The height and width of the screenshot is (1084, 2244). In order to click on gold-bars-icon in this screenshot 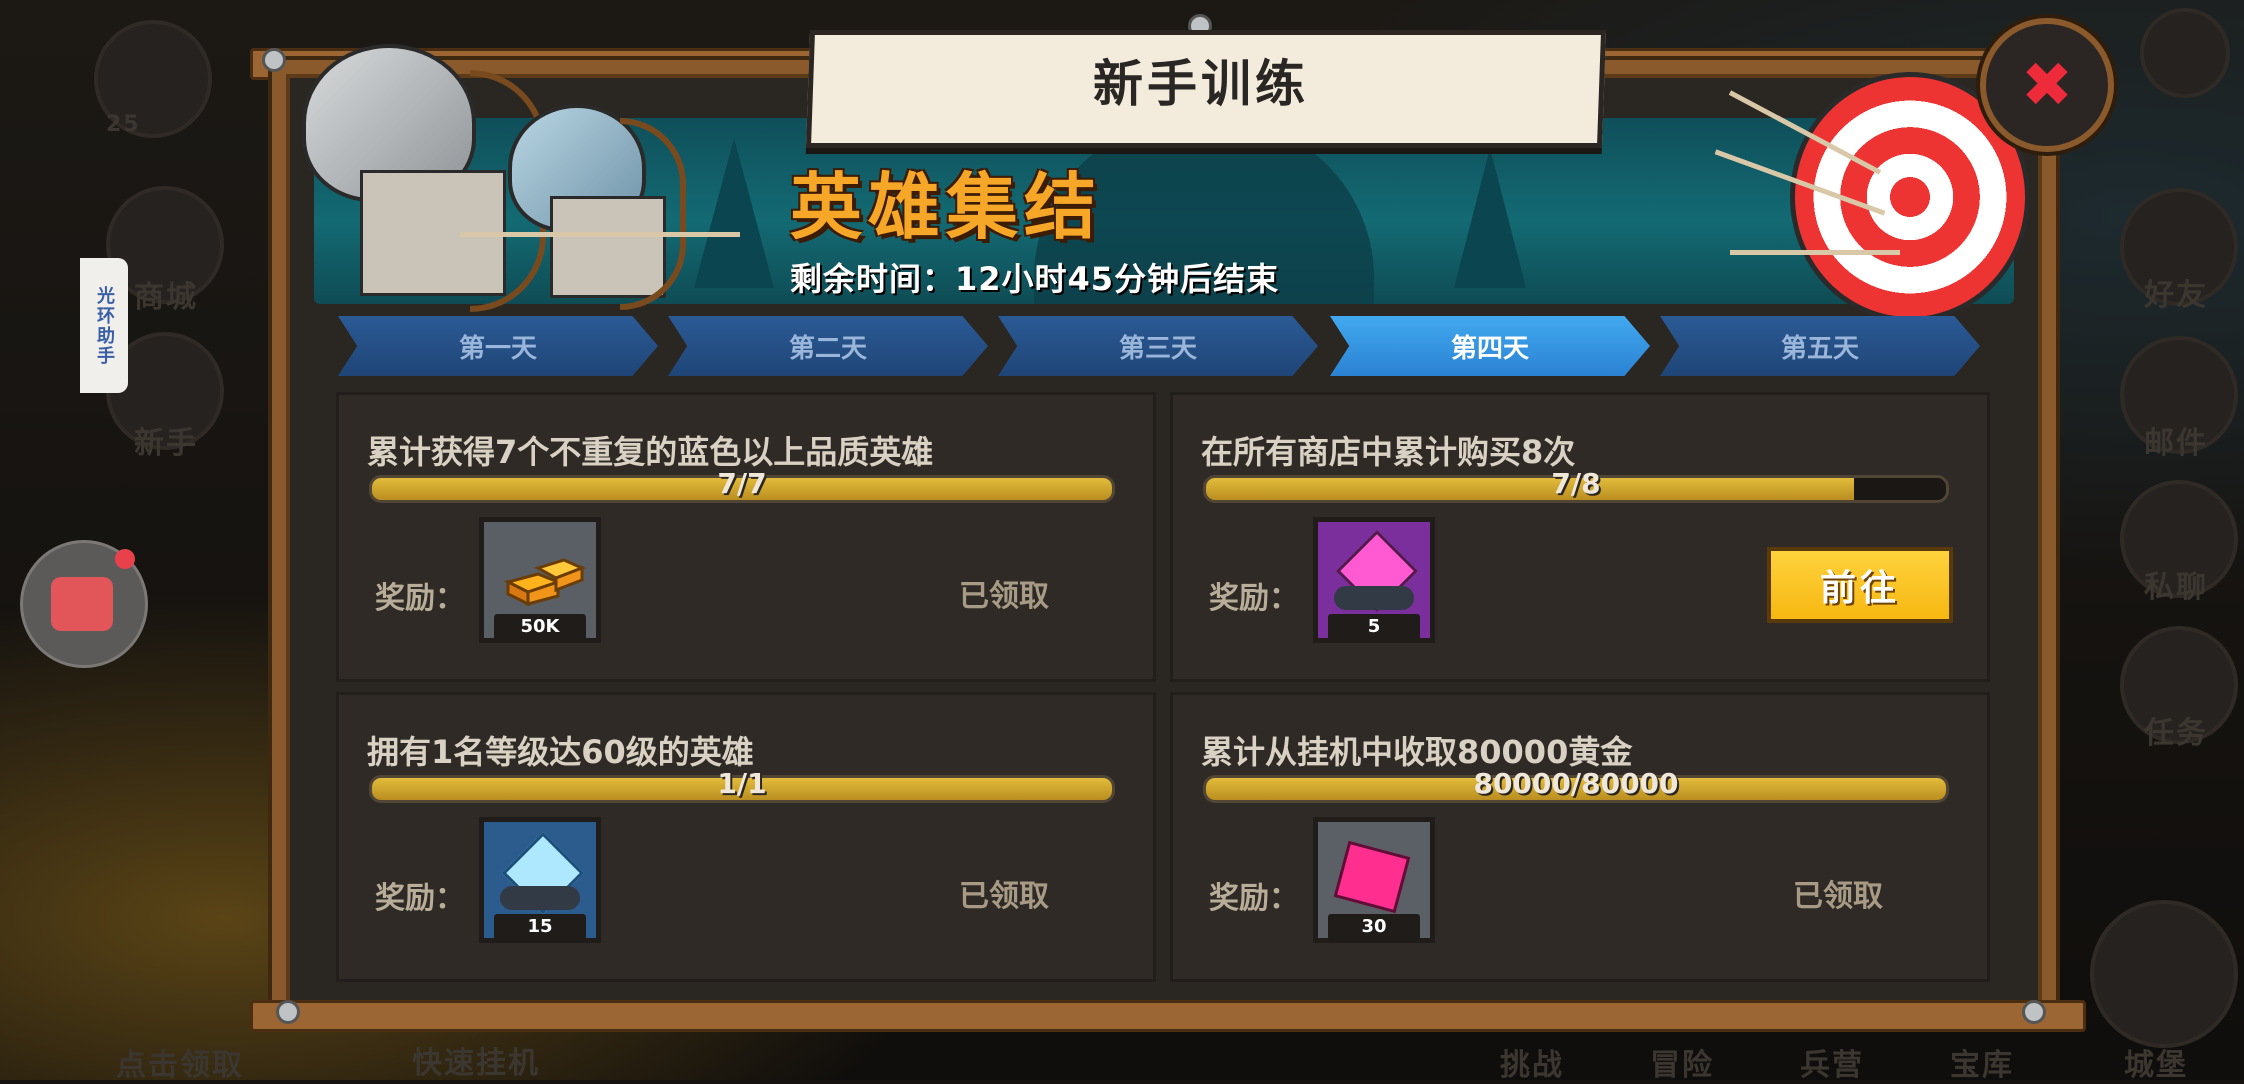, I will do `click(544, 582)`.